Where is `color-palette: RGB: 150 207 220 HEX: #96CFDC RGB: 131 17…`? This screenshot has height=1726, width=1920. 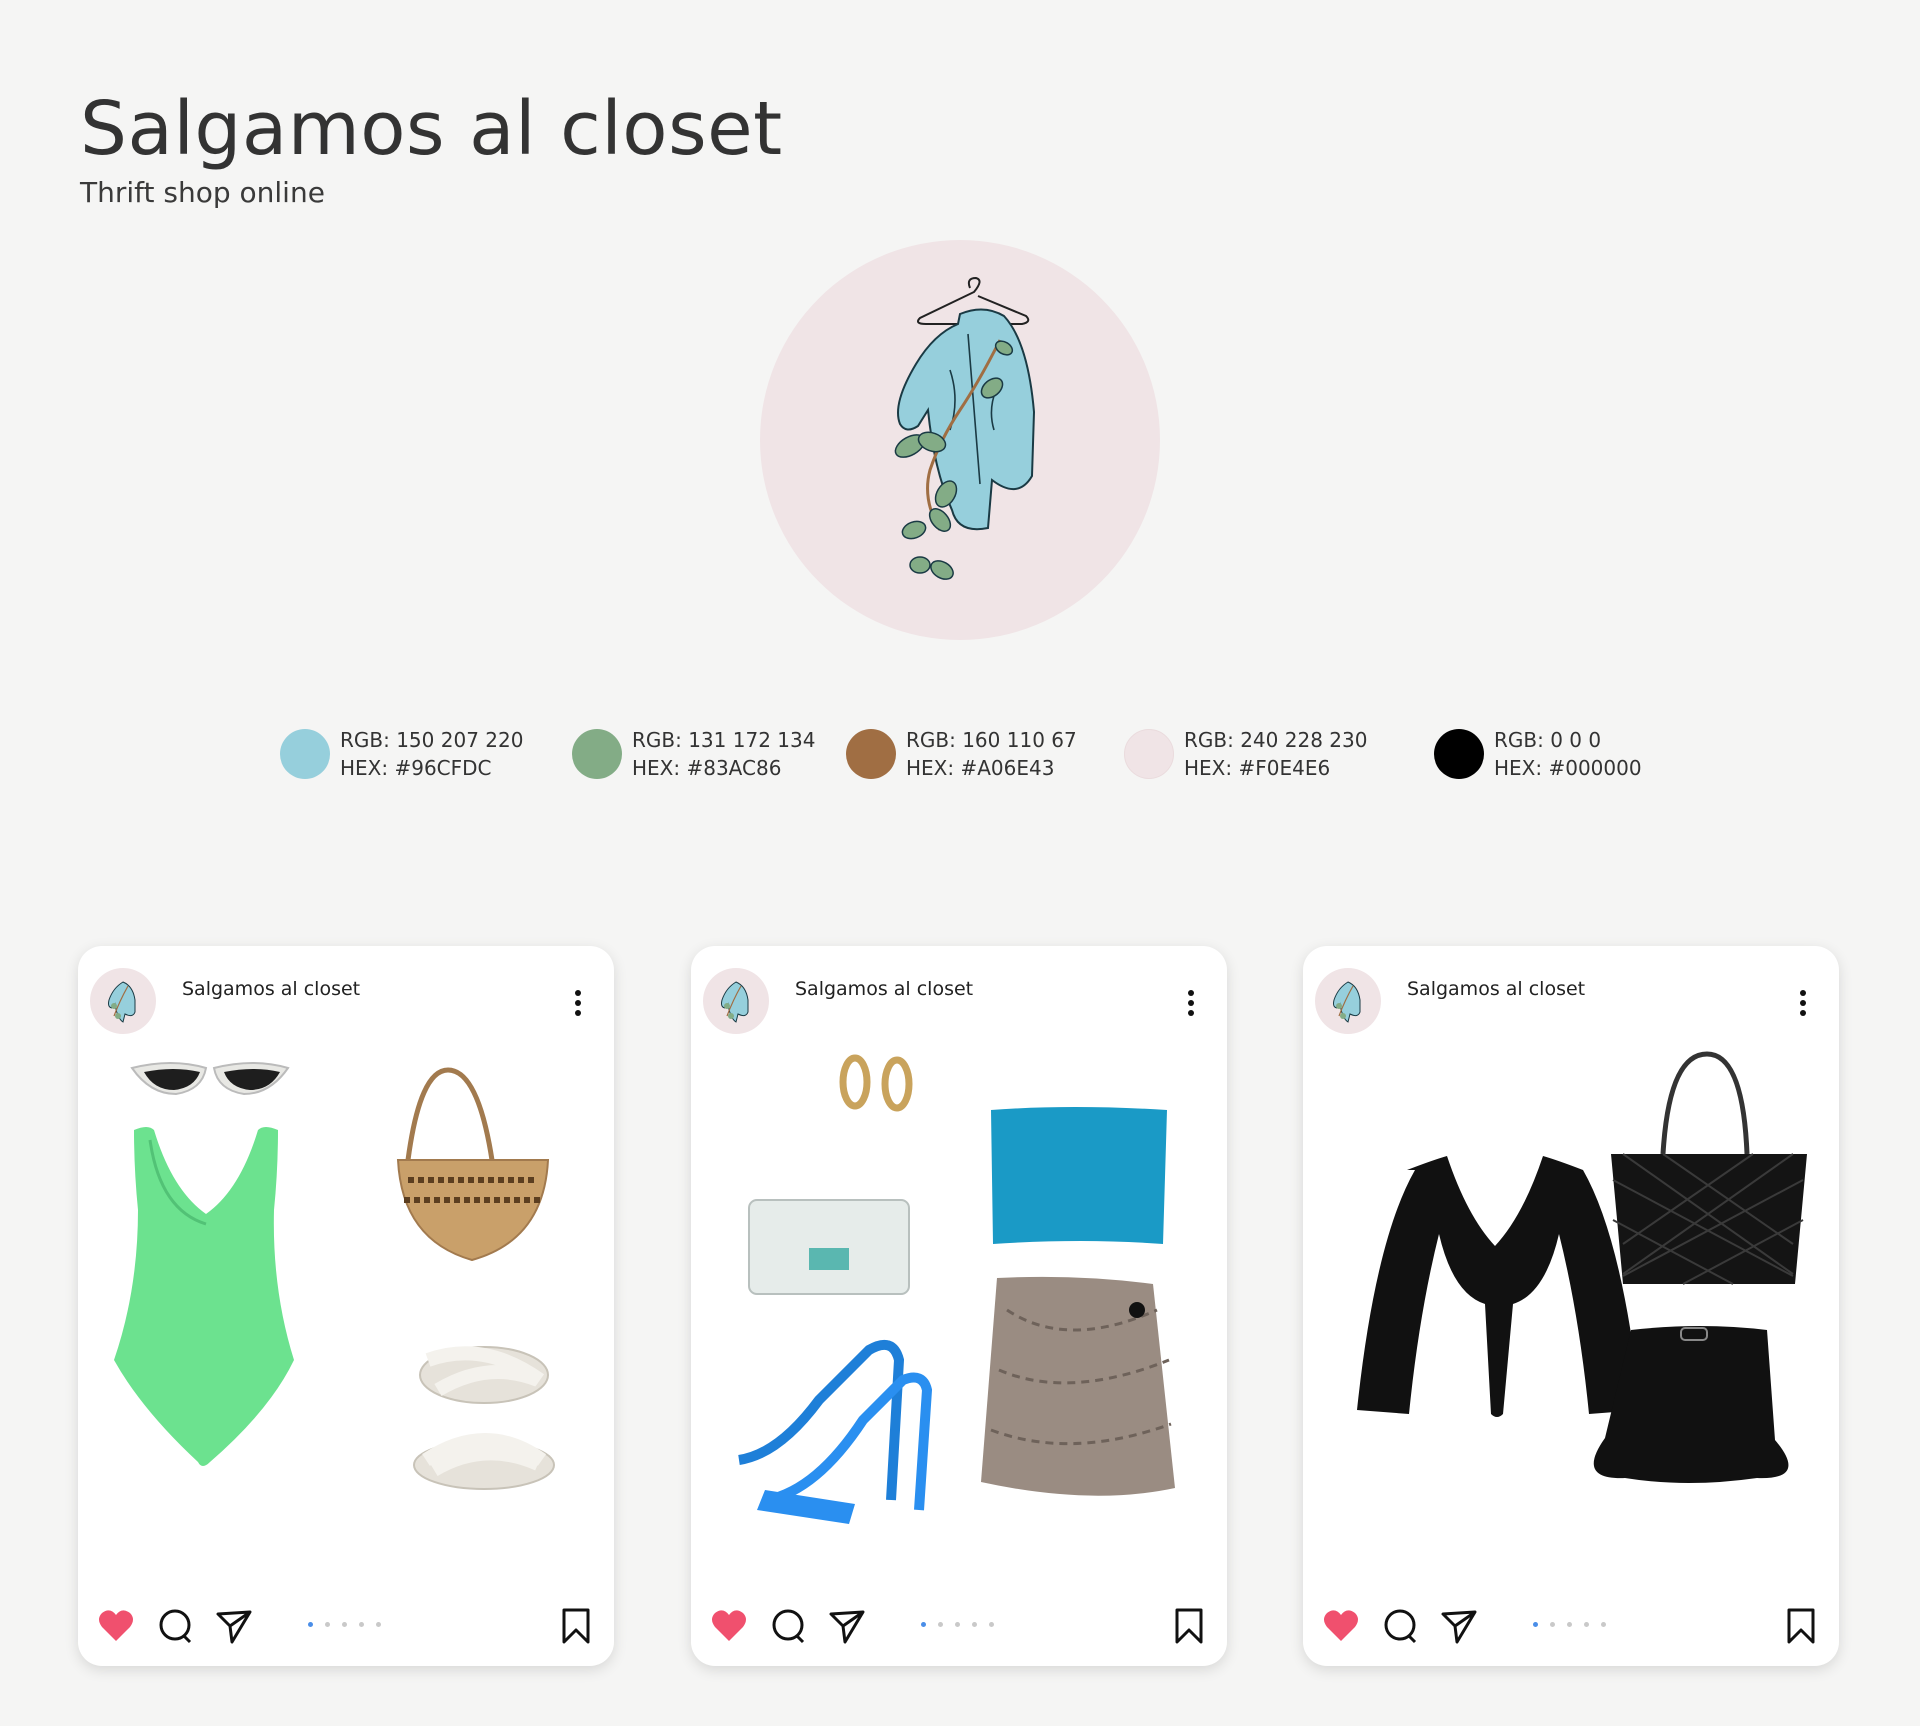 color-palette: RGB: 150 207 220 HEX: #96CFDC RGB: 131 17… is located at coordinates (960, 756).